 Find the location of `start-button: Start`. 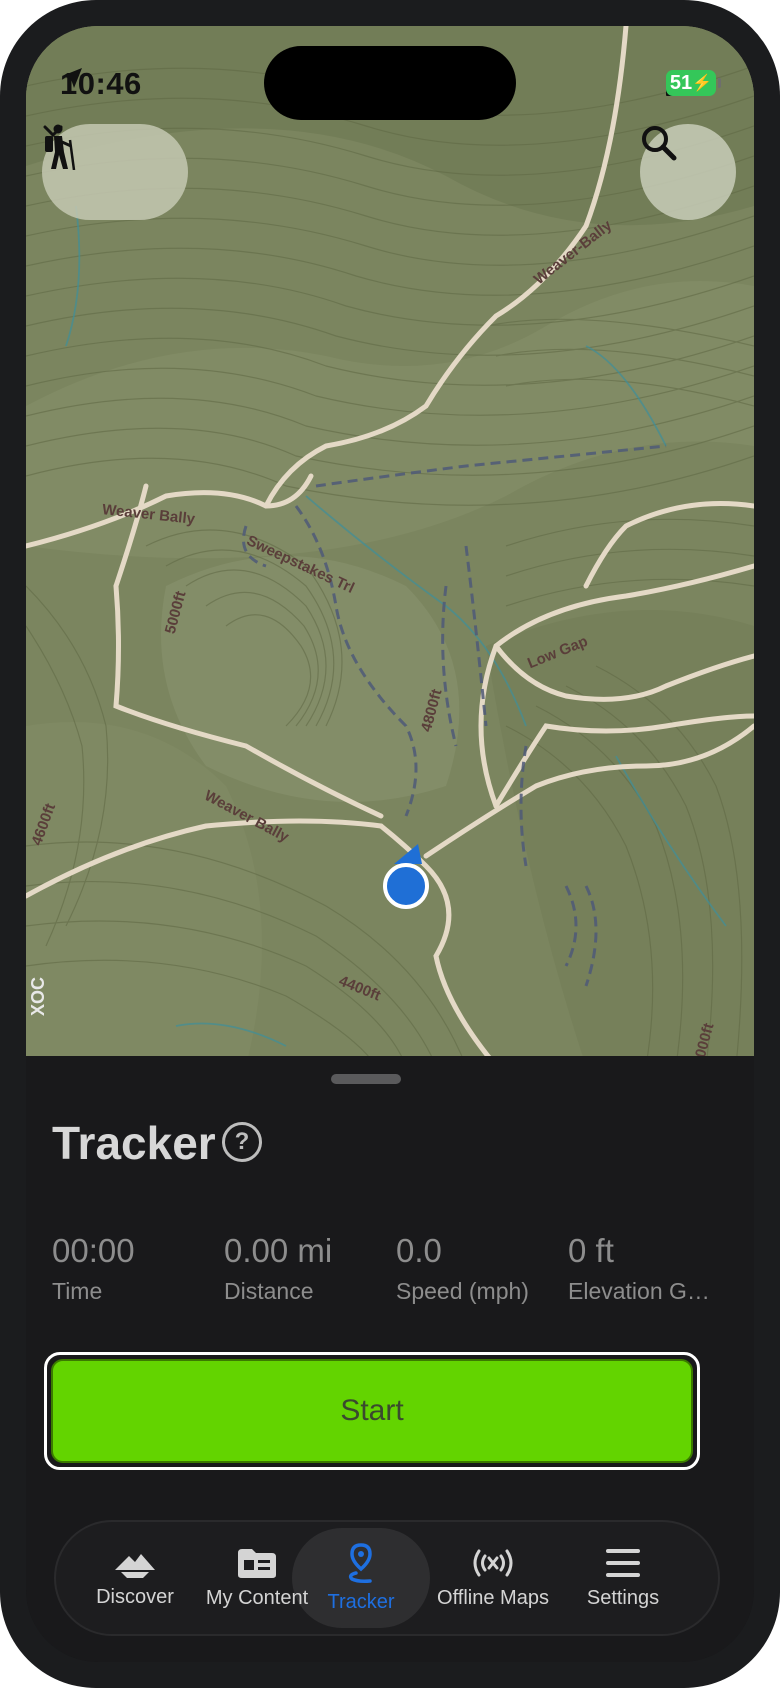

start-button: Start is located at coordinates (372, 1411).